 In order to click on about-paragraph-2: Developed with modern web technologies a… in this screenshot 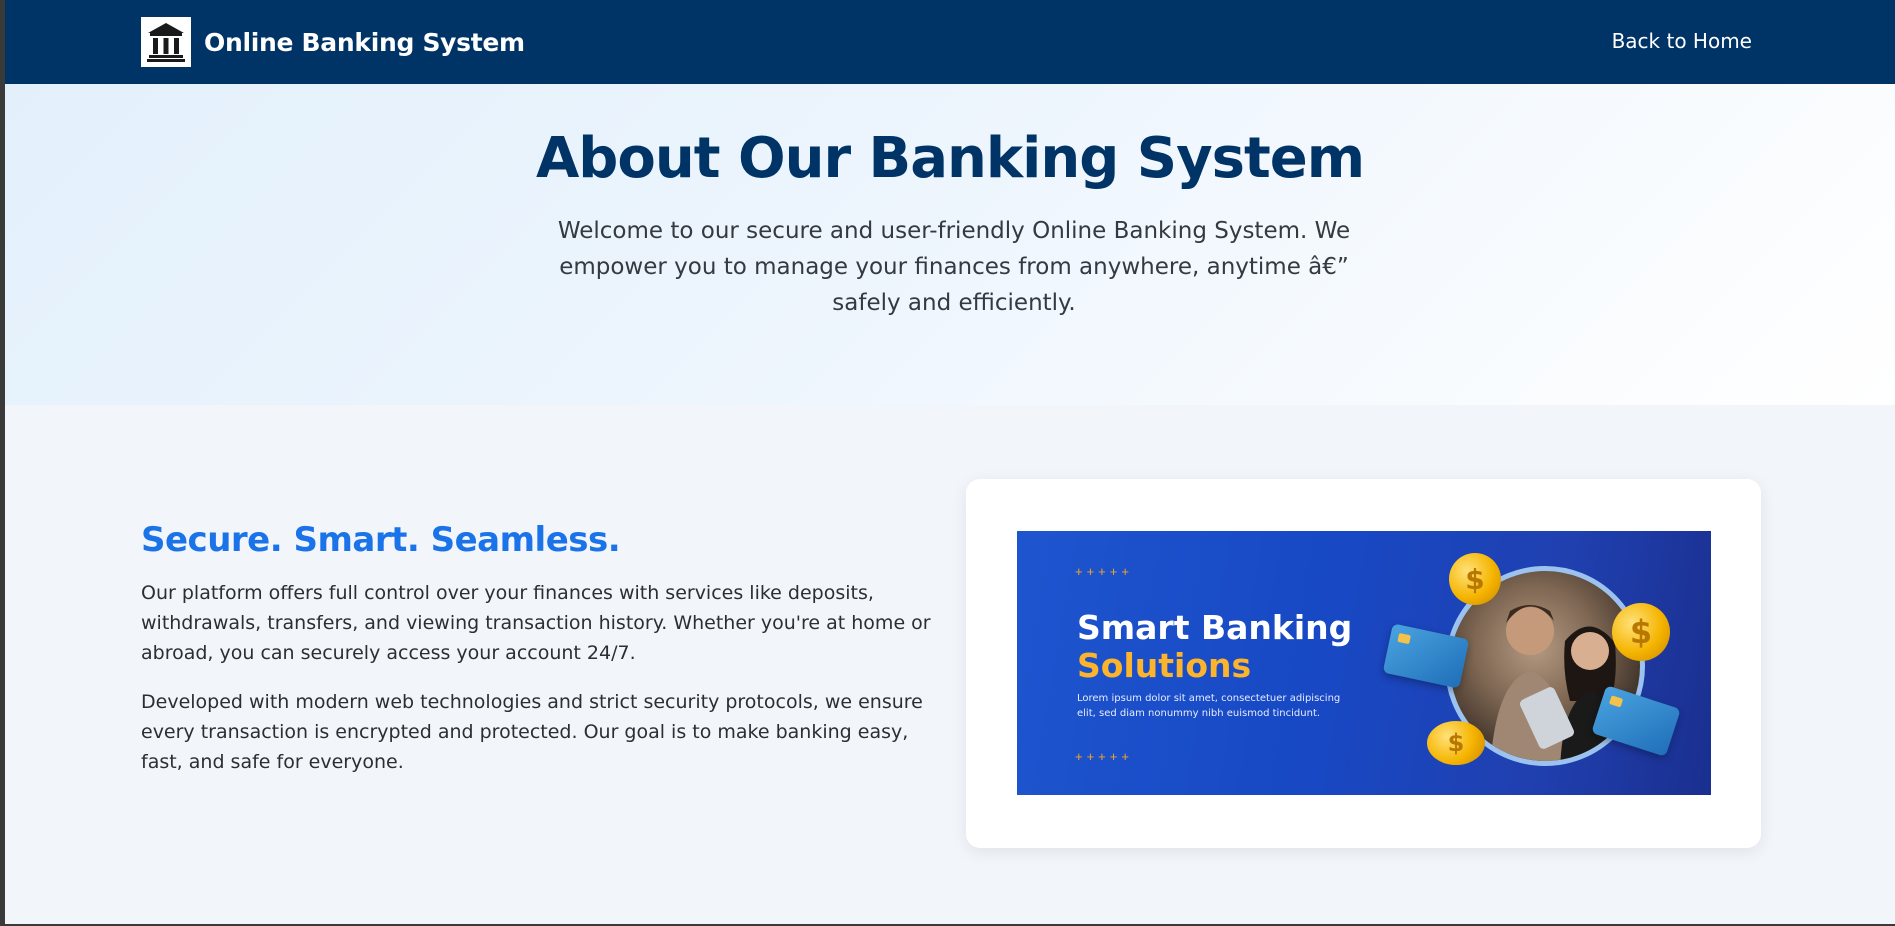, I will do `click(532, 732)`.